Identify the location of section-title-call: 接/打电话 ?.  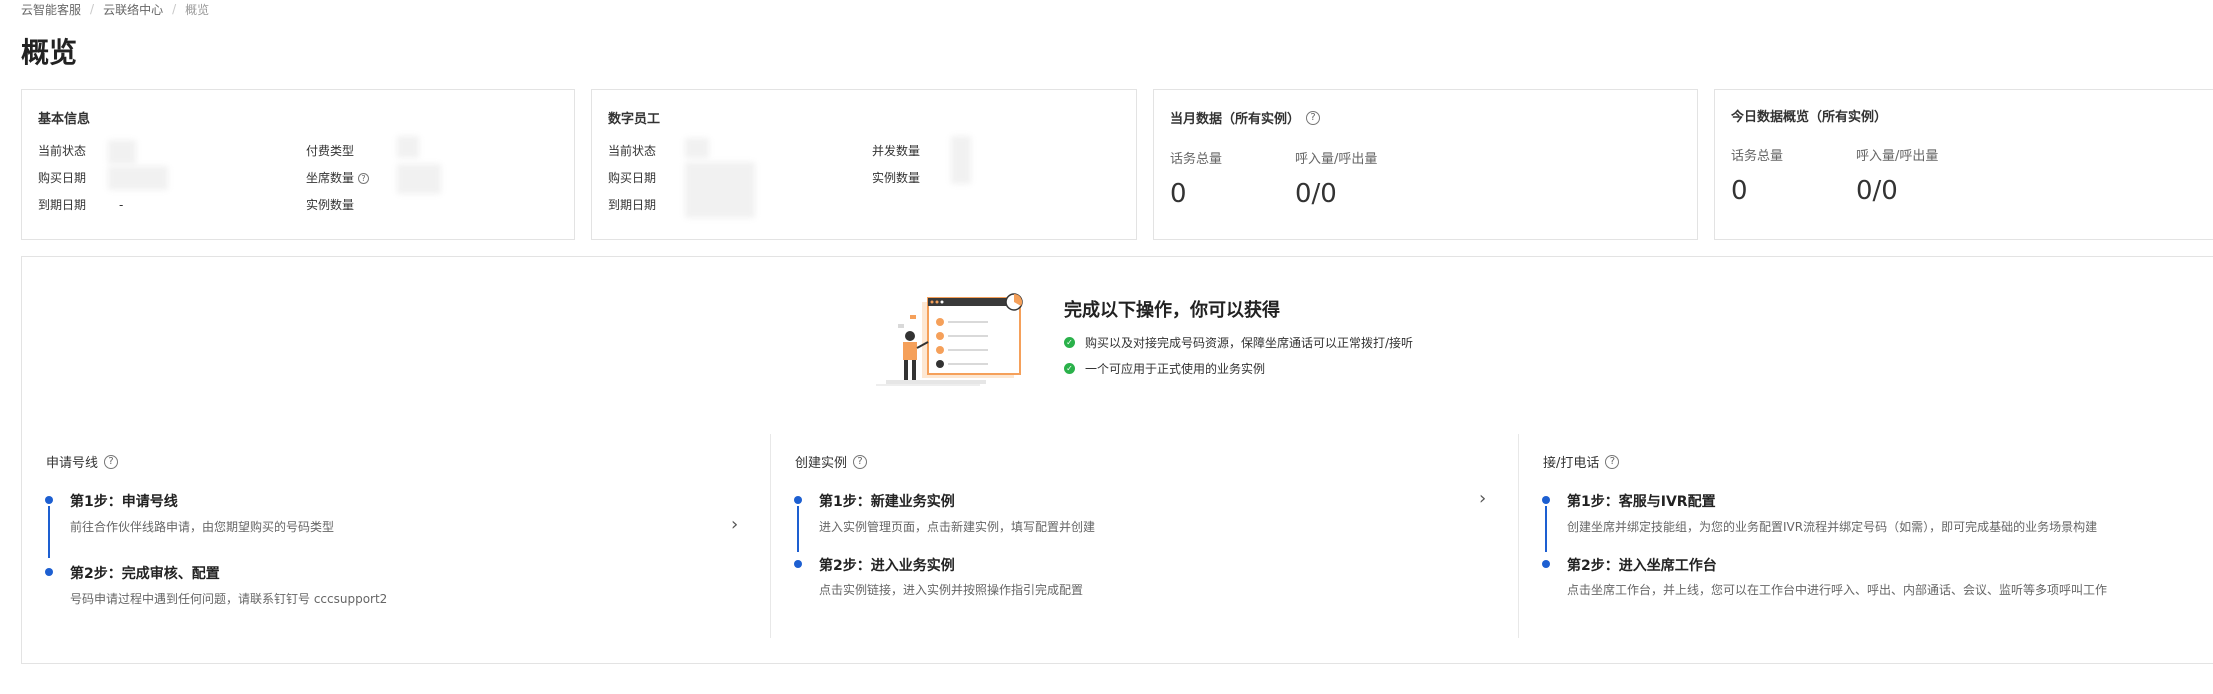
(1581, 461).